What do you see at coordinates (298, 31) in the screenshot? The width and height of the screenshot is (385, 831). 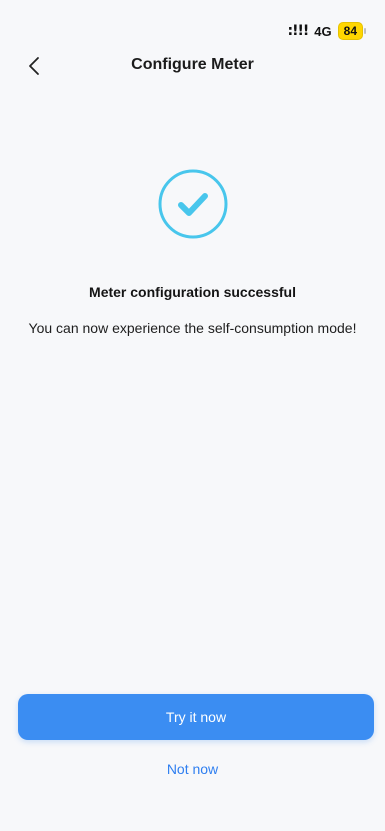 I see `signal-strength-icon: :!!!` at bounding box center [298, 31].